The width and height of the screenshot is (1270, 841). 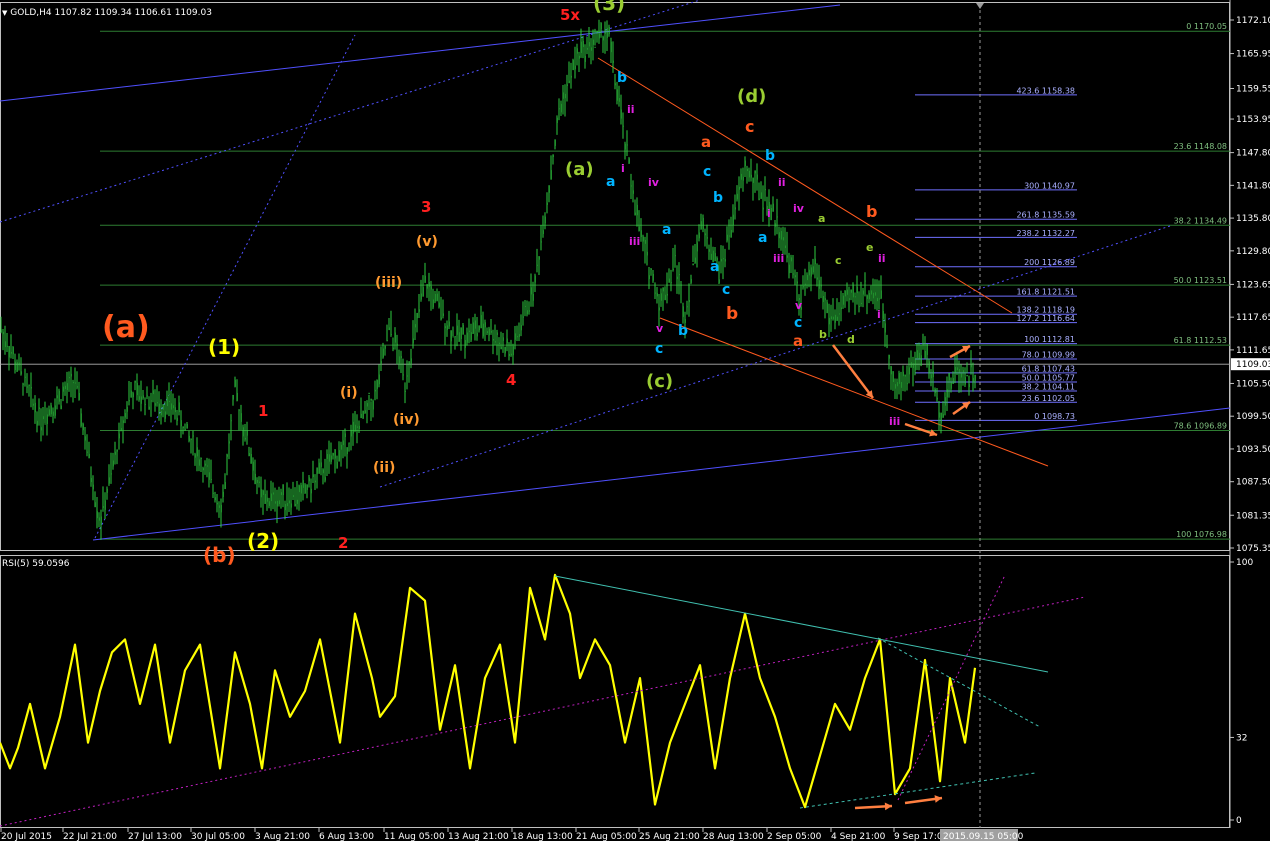 What do you see at coordinates (346, 836) in the screenshot?
I see `time-tick-label: 6 Aug 13:00` at bounding box center [346, 836].